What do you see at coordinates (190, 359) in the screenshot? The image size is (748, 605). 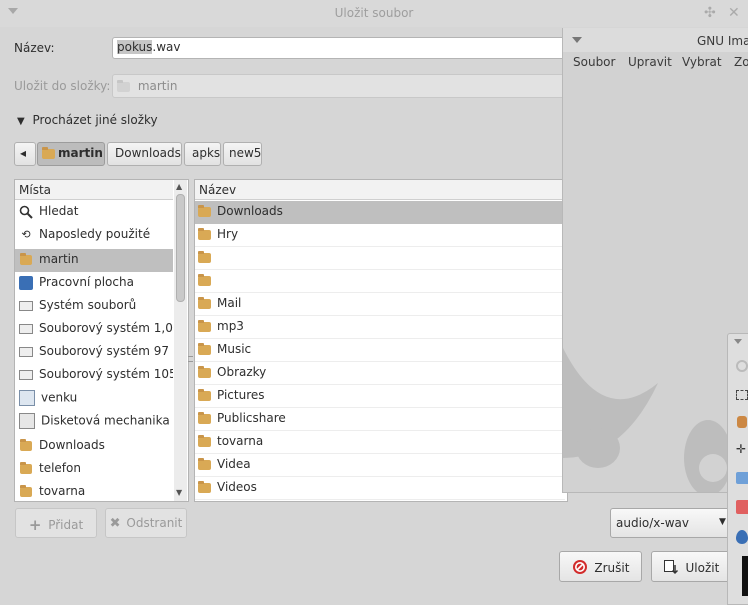 I see `pane-resize-handle` at bounding box center [190, 359].